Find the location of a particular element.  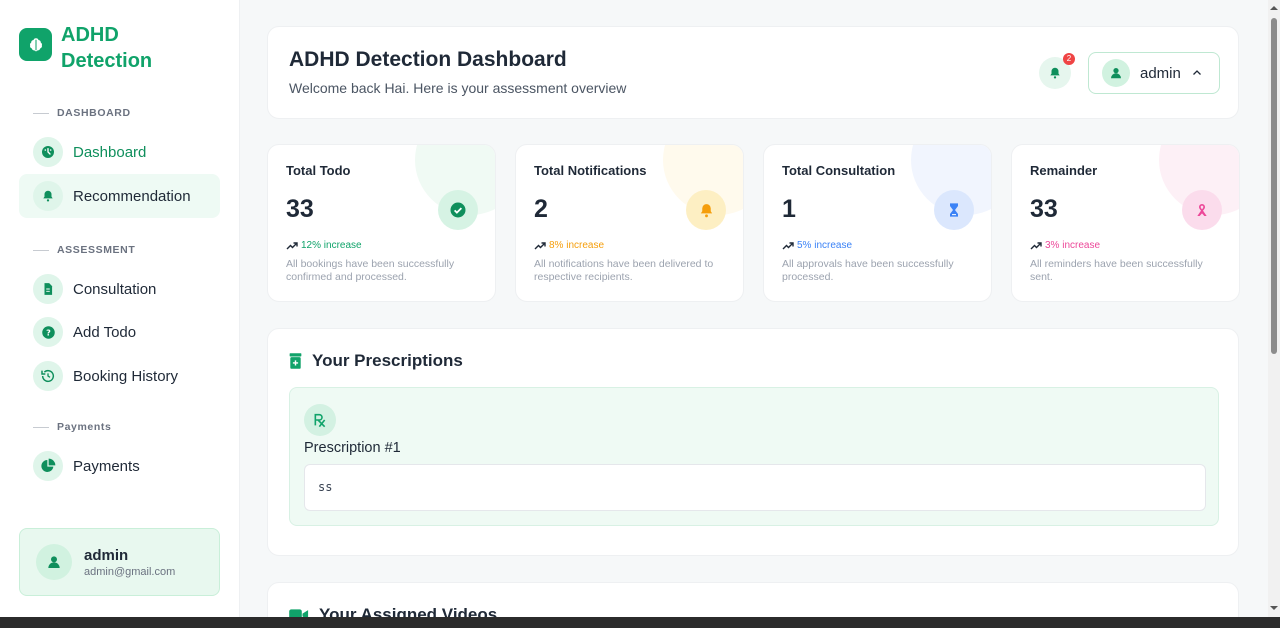

user-menu-label: admin is located at coordinates (1160, 73).